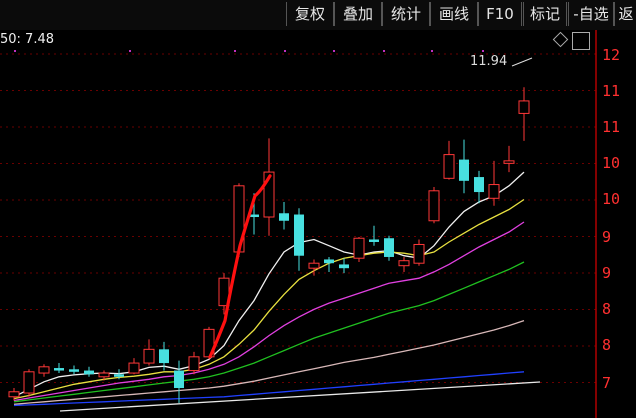  I want to click on price-axis-label: 7, so click(607, 383).